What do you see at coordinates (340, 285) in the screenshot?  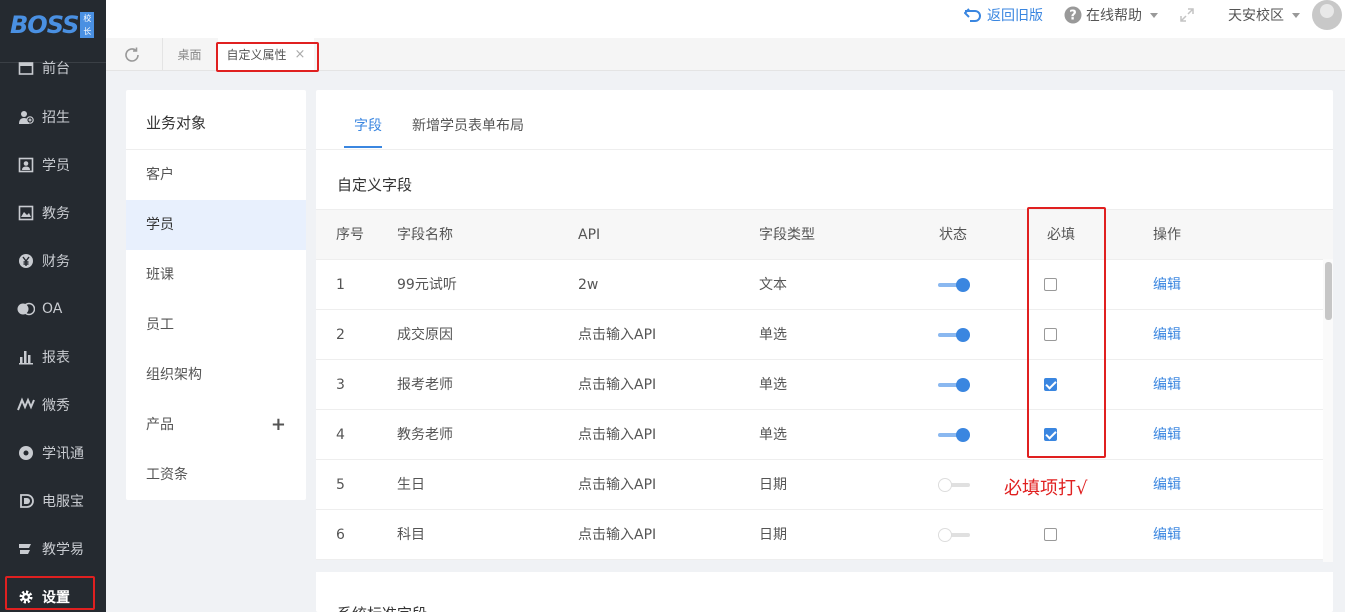 I see `row-index: 1` at bounding box center [340, 285].